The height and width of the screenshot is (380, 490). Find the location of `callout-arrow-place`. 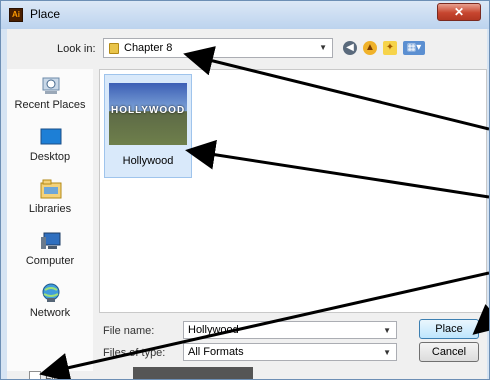

callout-arrow-place is located at coordinates (480, 319).